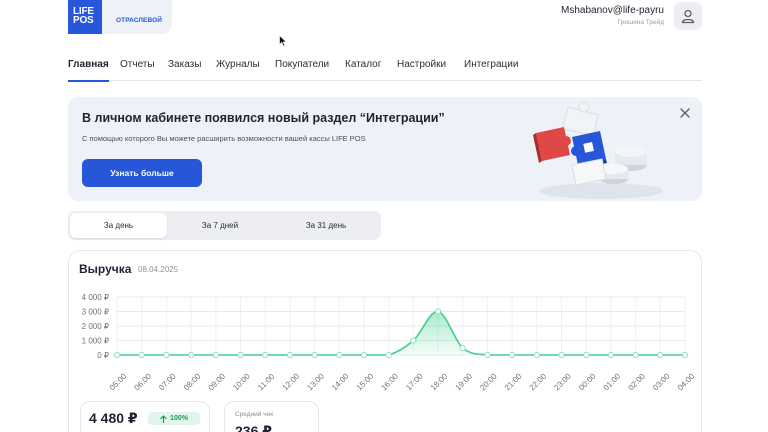 The width and height of the screenshot is (768, 432). I want to click on nav-item-integrations: Интеграции, so click(491, 70).